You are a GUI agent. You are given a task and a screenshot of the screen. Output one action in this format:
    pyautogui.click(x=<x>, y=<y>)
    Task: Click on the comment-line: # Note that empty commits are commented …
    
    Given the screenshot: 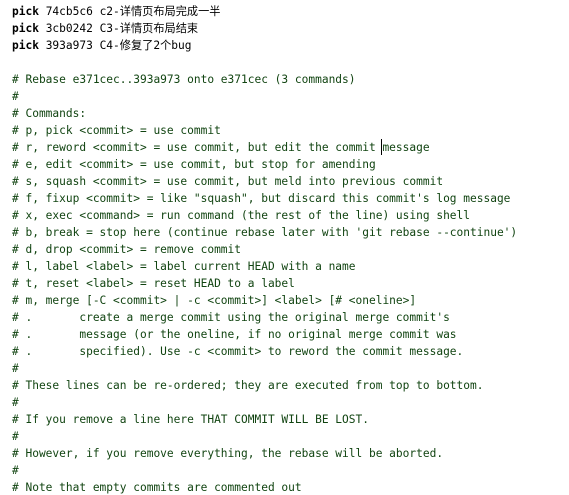 What is the action you would take?
    pyautogui.click(x=157, y=487)
    